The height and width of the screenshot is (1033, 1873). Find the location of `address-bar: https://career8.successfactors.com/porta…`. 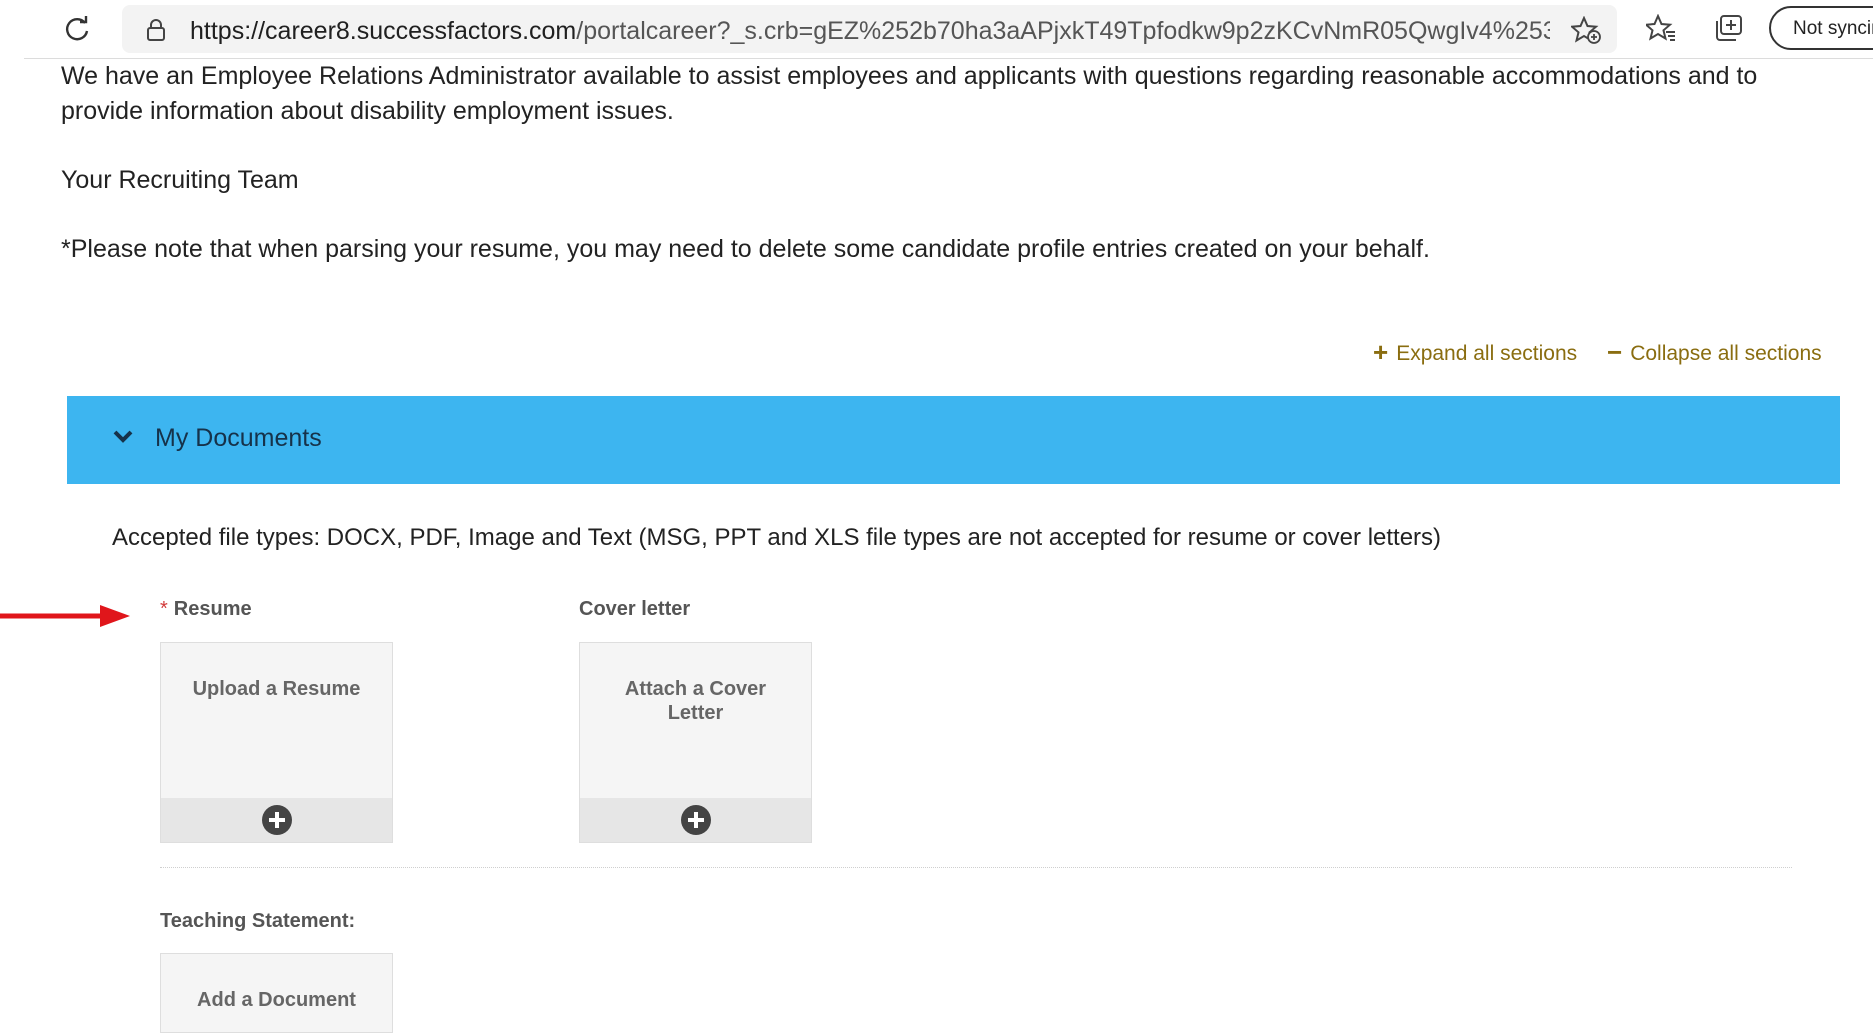

address-bar: https://career8.successfactors.com/porta… is located at coordinates (869, 29).